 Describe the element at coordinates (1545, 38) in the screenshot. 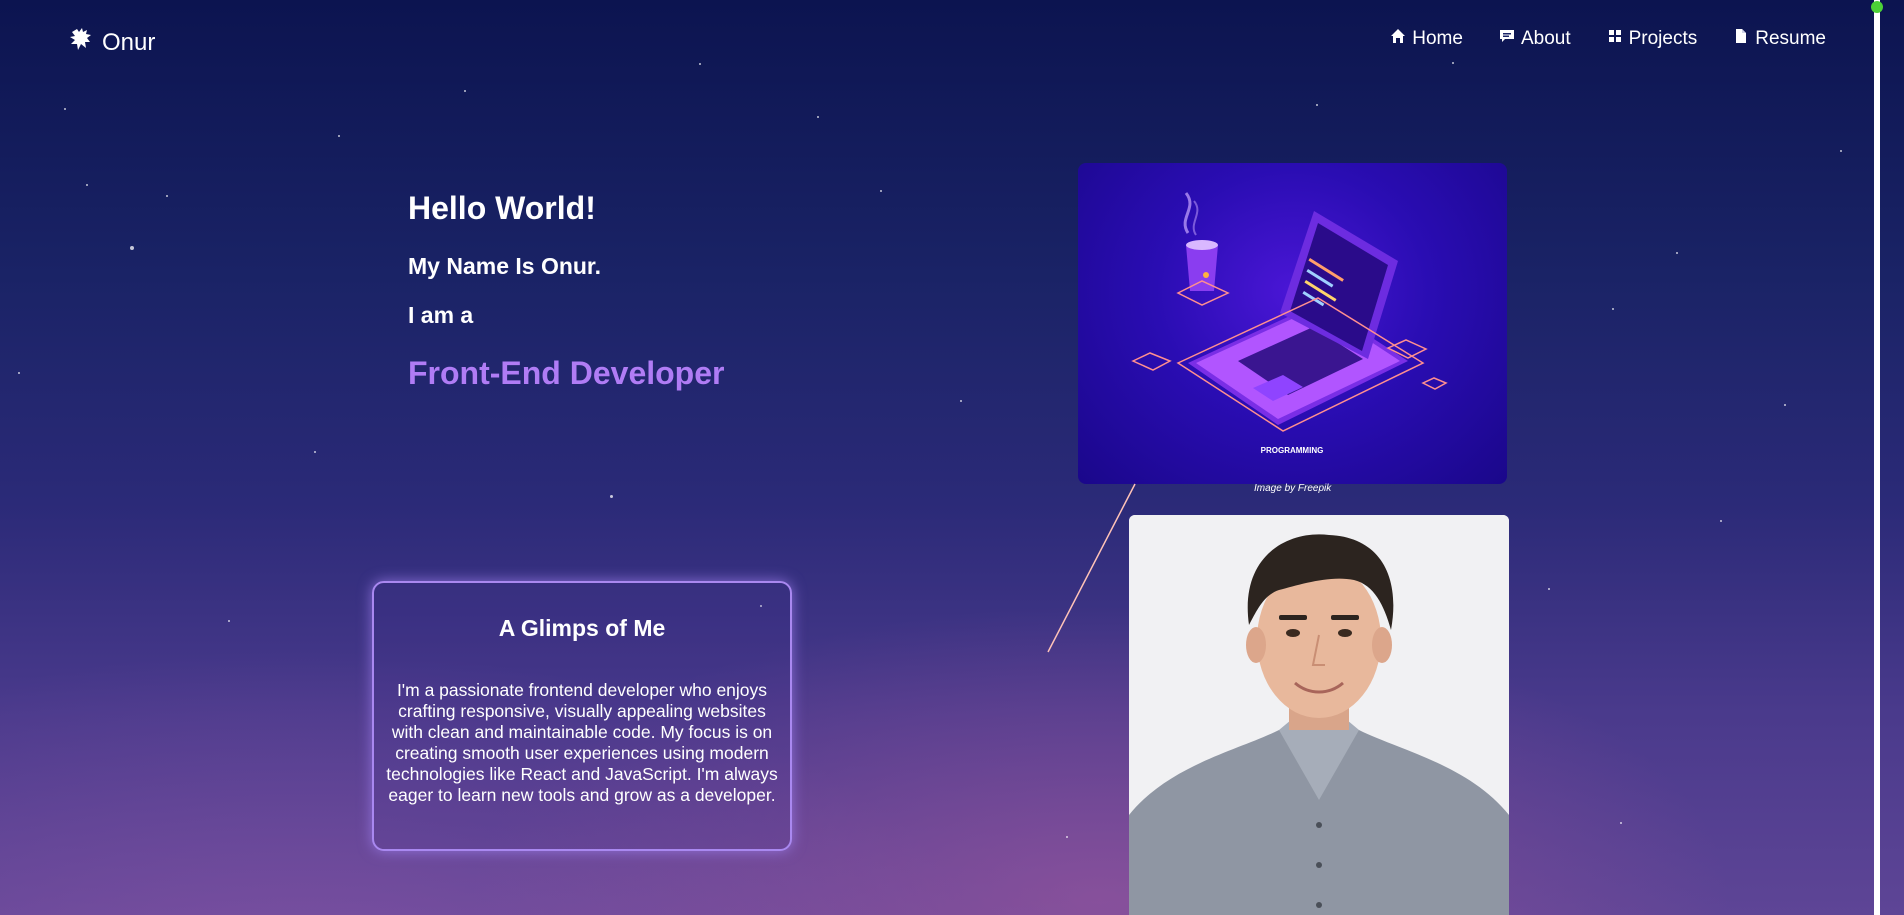

I see `nav-about-label: About` at that location.